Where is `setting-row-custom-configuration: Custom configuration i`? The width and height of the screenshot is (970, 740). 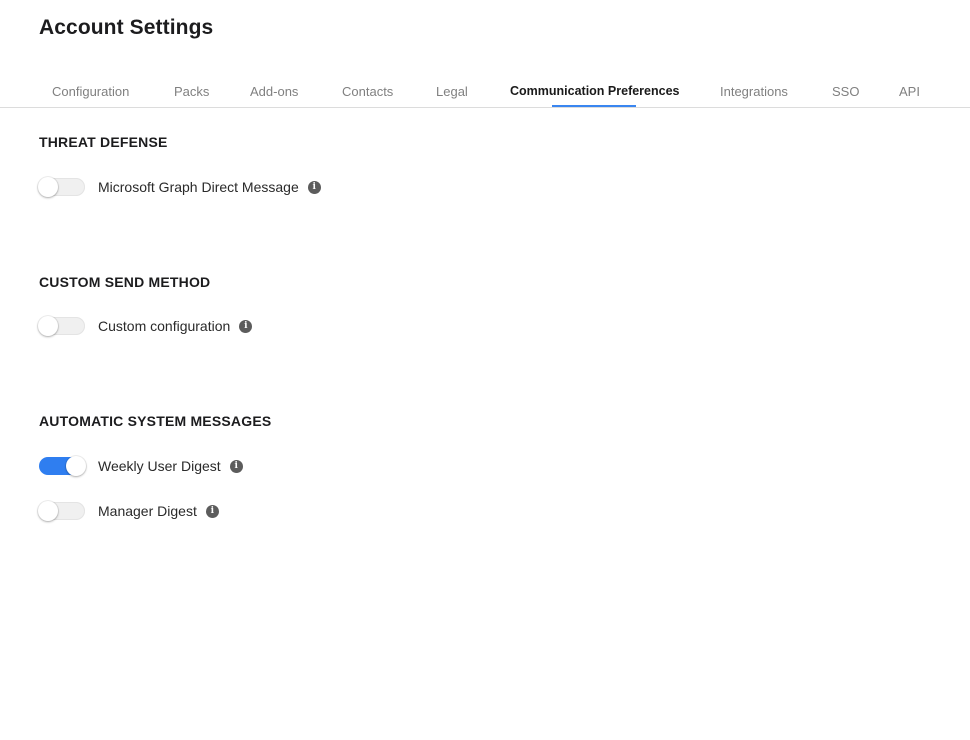
setting-row-custom-configuration: Custom configuration i is located at coordinates (145, 326).